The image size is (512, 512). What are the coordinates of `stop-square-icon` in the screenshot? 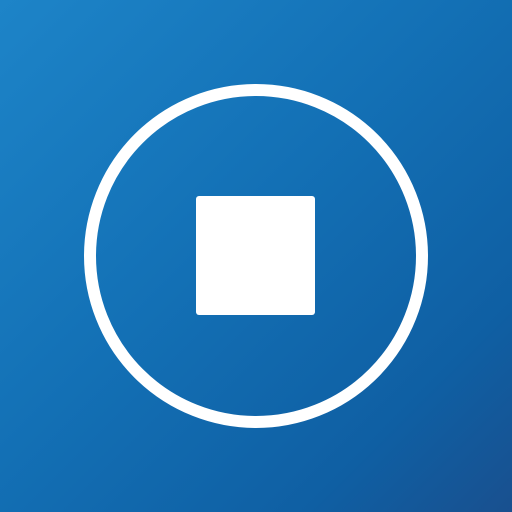 It's located at (255, 255).